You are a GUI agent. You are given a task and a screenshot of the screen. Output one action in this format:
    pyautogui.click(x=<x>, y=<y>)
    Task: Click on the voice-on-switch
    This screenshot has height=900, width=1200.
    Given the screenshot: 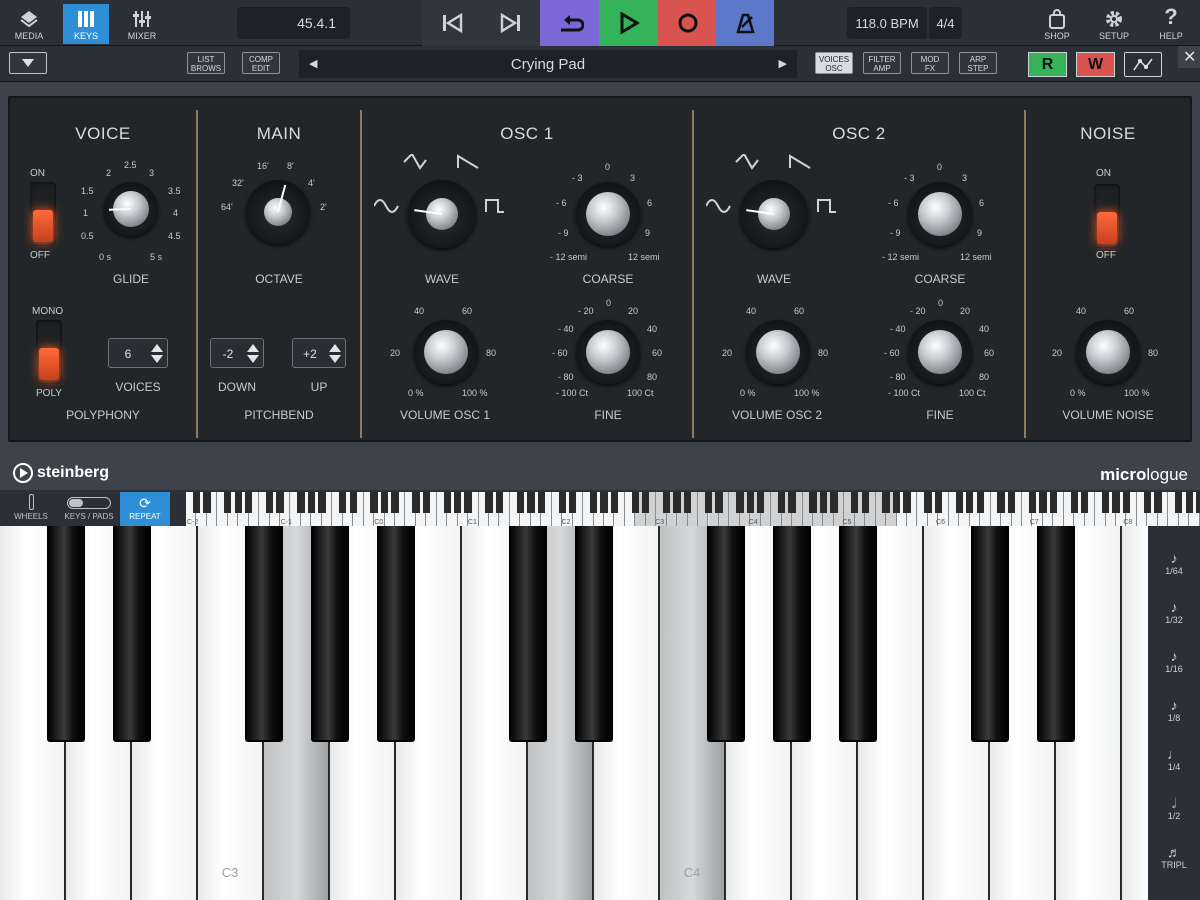 What is the action you would take?
    pyautogui.click(x=43, y=214)
    